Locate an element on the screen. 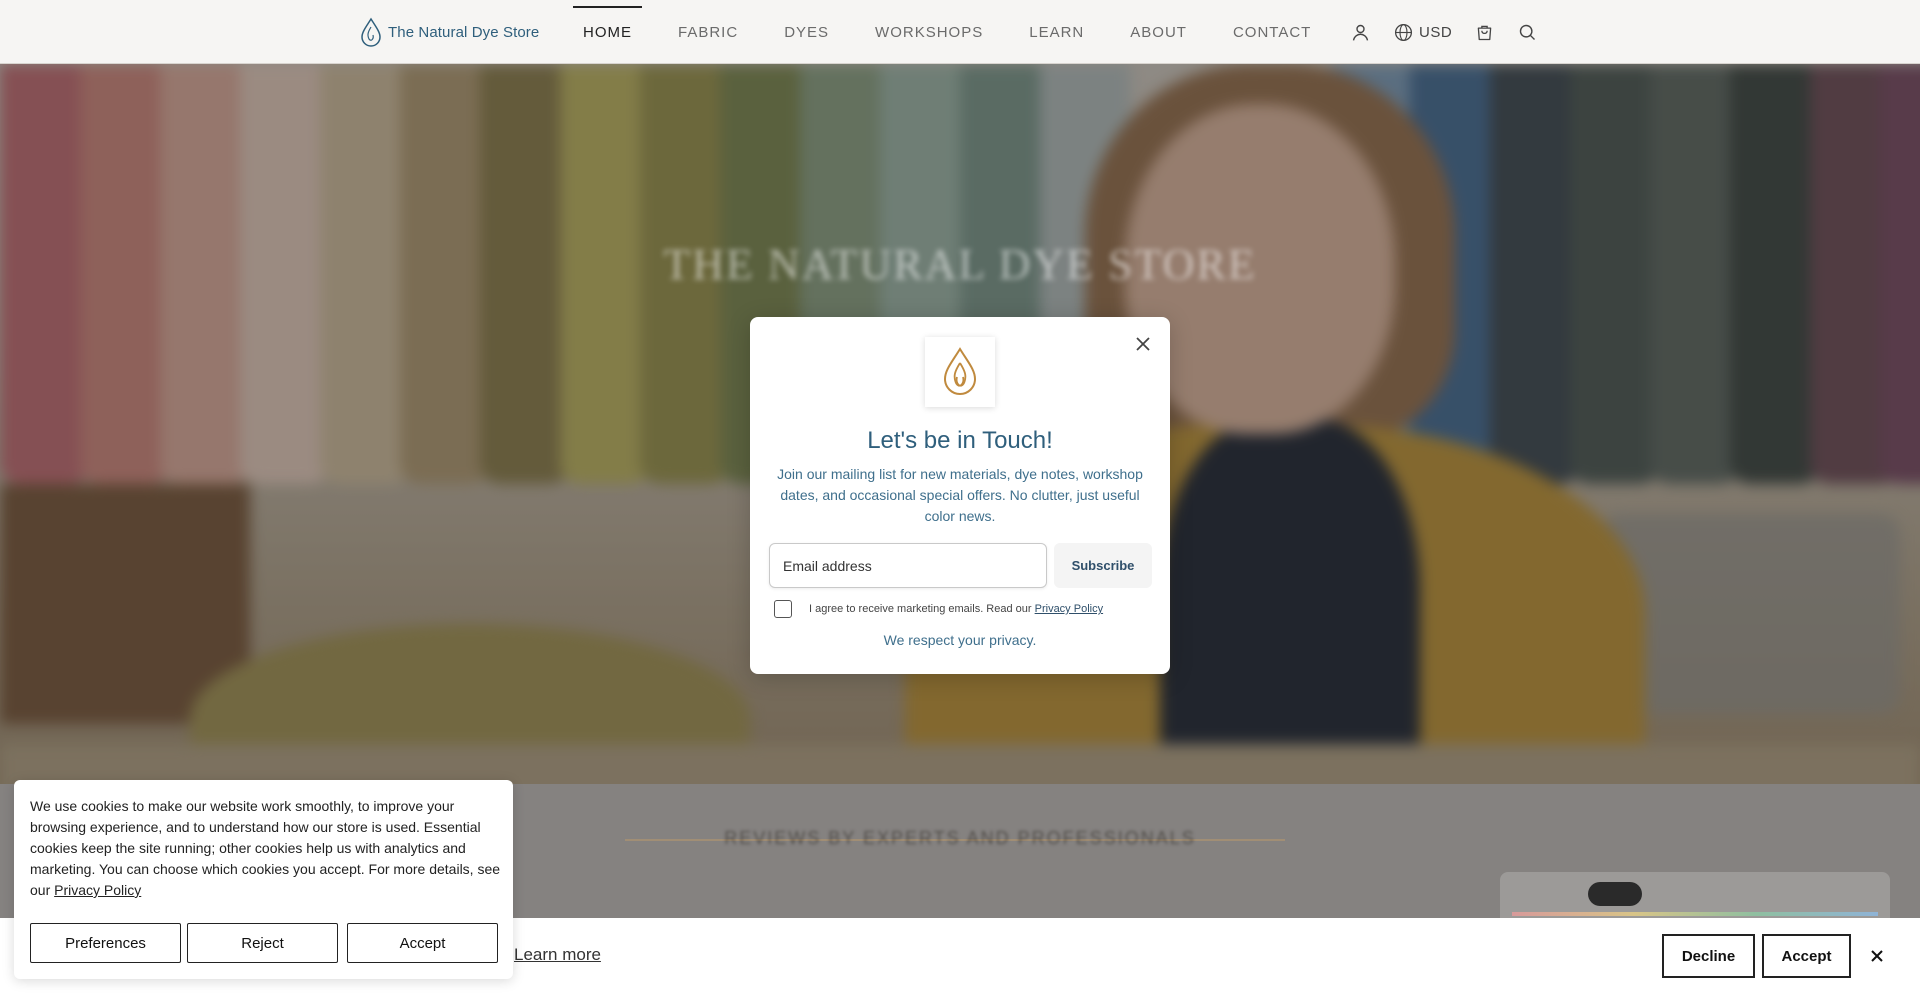 This screenshot has width=1920, height=993. bar-accept-button: Accept is located at coordinates (1806, 956).